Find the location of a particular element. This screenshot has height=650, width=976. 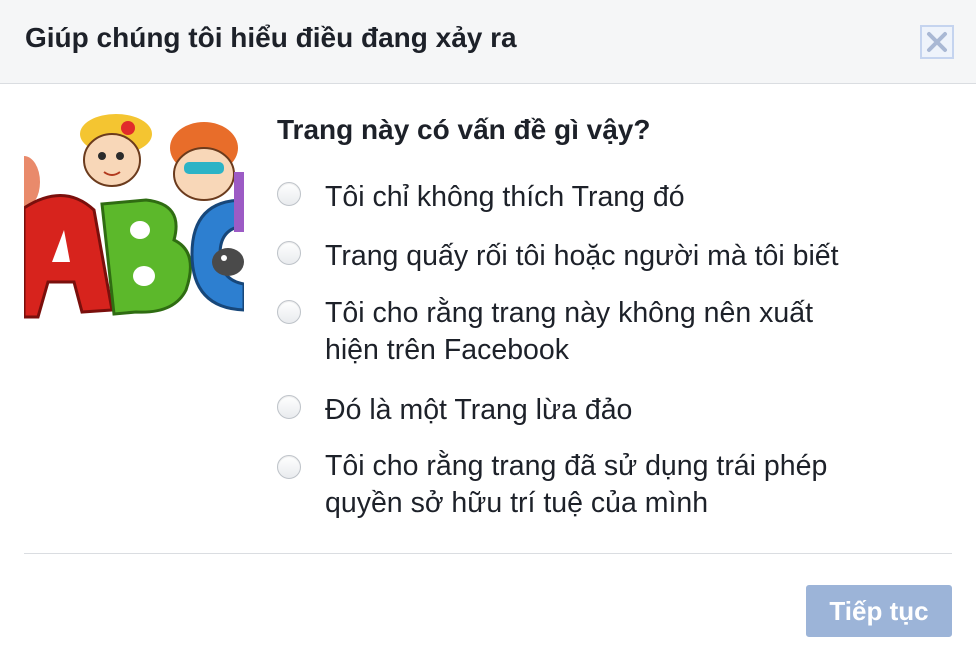

option-label: Đó là một Trang lừa đảo is located at coordinates (478, 410).